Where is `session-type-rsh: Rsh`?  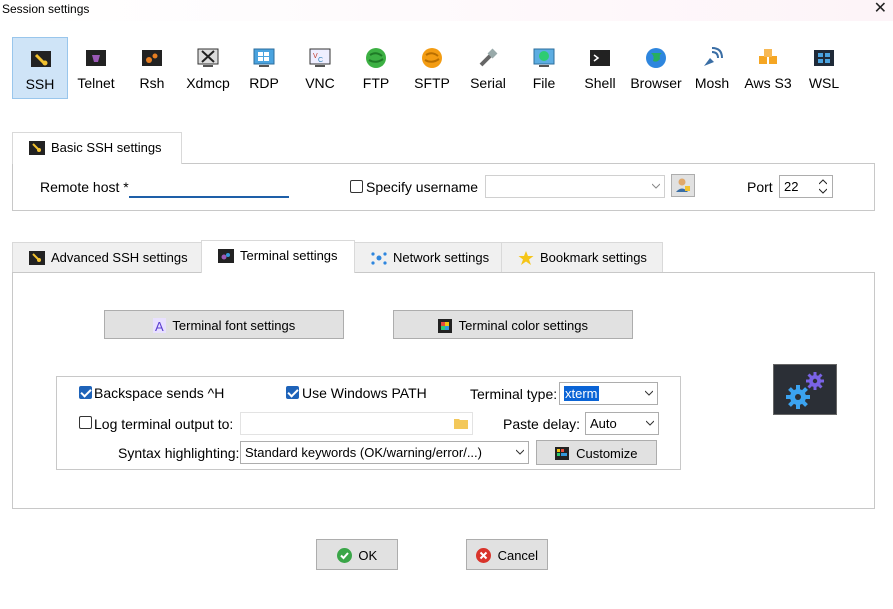
session-type-rsh: Rsh is located at coordinates (152, 68).